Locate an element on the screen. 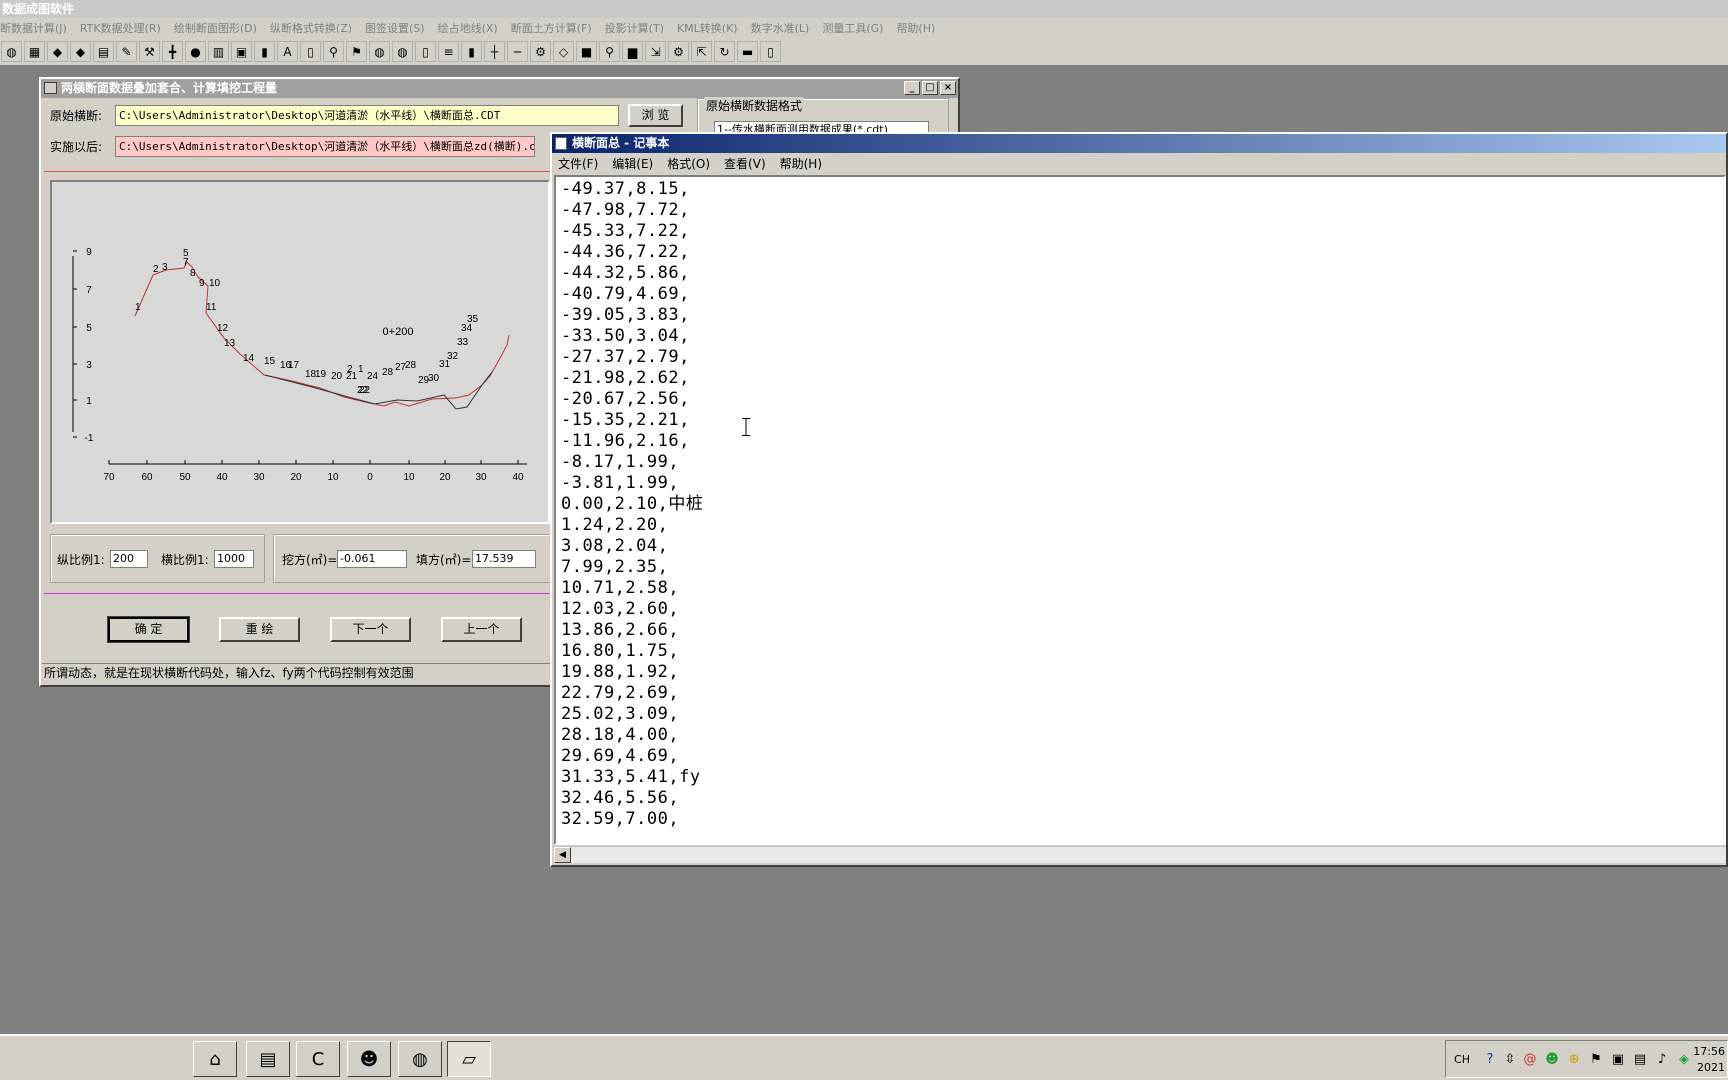  original-section-line is located at coordinates (322, 334).